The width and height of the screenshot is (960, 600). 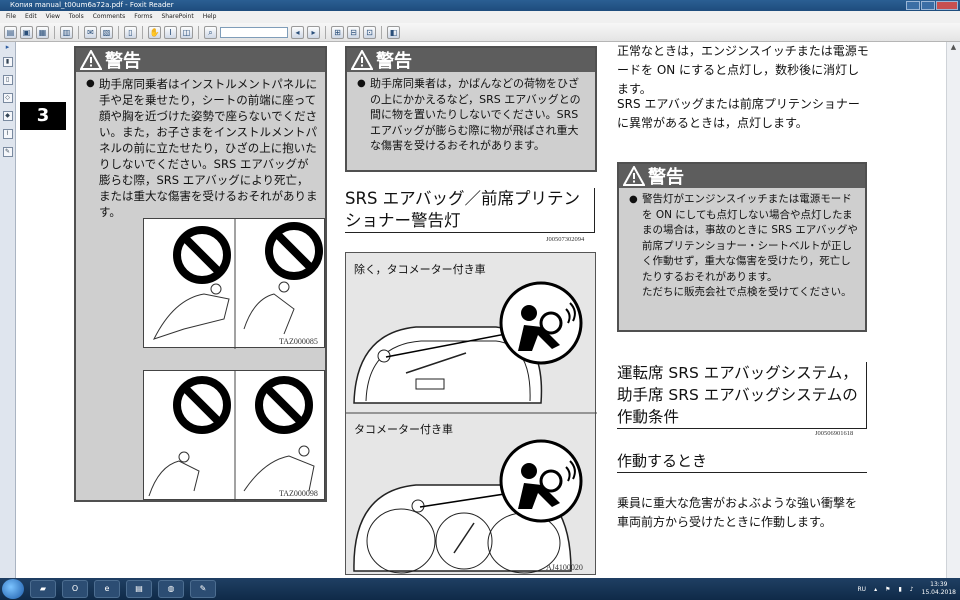 I want to click on print-icon: ▥, so click(x=66, y=32).